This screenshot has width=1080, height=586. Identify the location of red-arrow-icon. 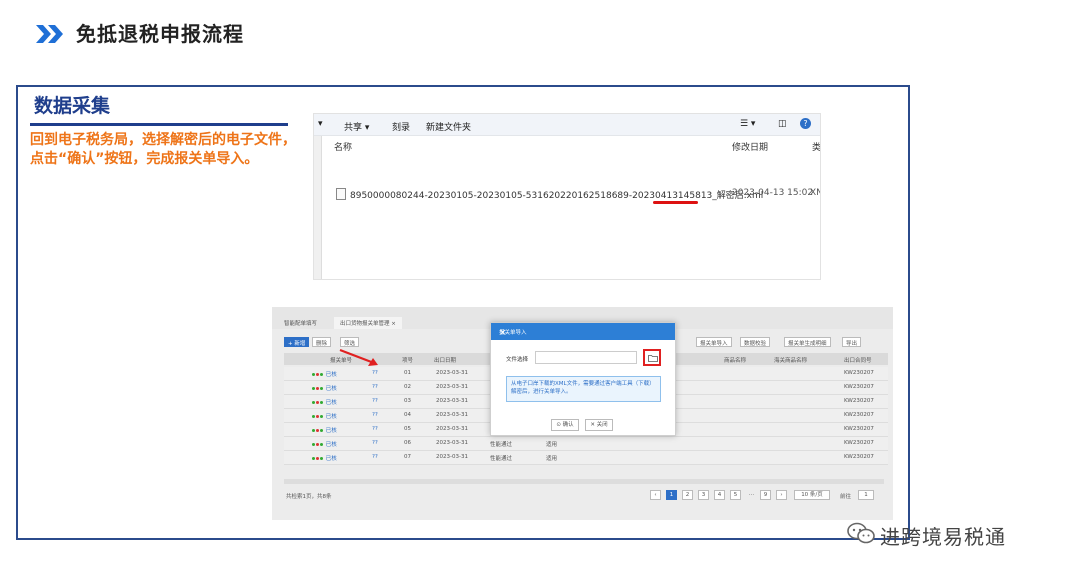
(358, 357).